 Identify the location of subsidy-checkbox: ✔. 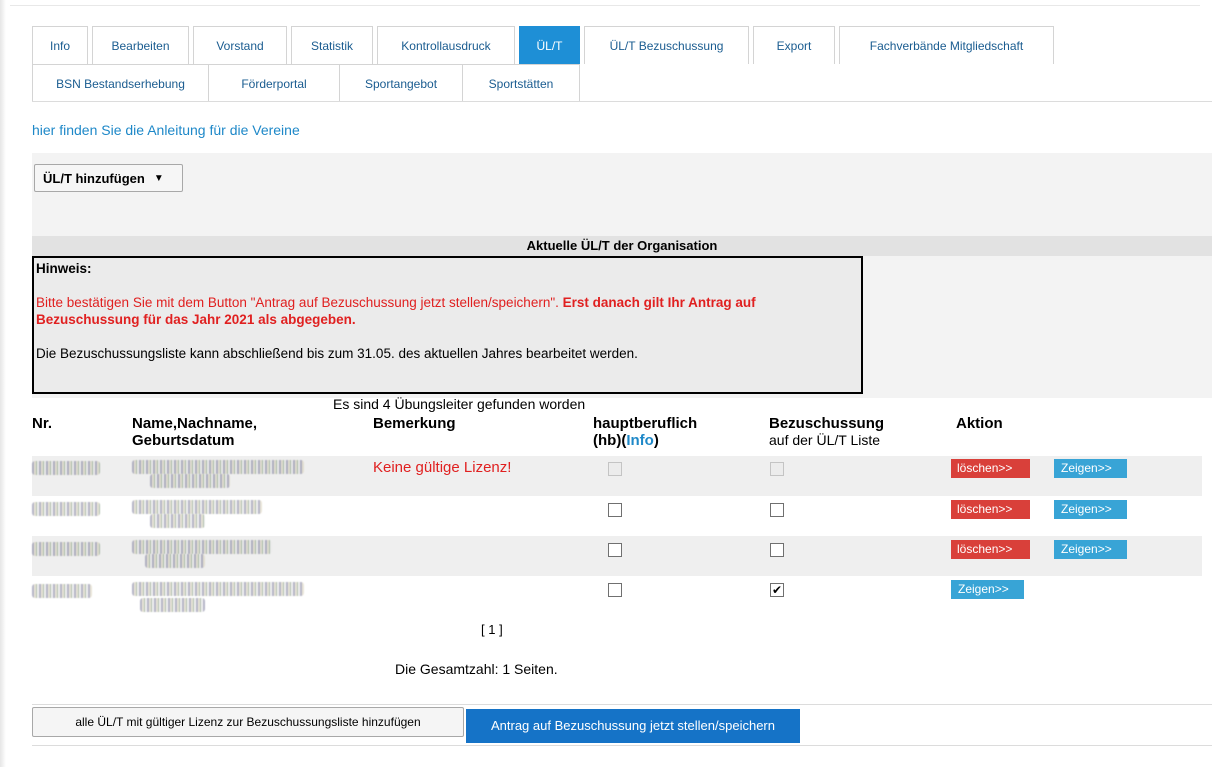
(777, 590).